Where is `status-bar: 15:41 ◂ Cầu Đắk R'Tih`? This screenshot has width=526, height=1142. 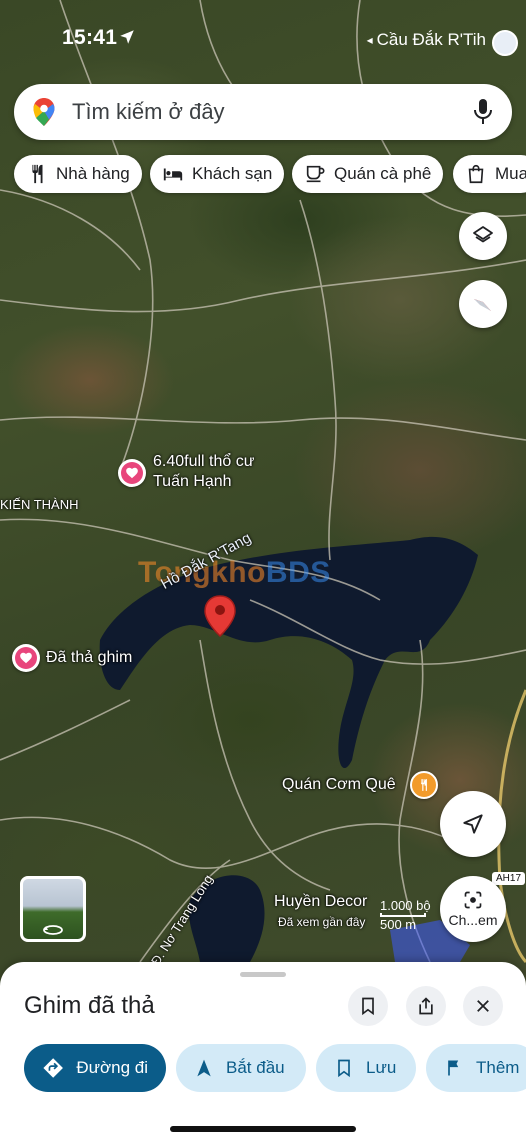 status-bar: 15:41 ◂ Cầu Đắk R'Tih is located at coordinates (263, 39).